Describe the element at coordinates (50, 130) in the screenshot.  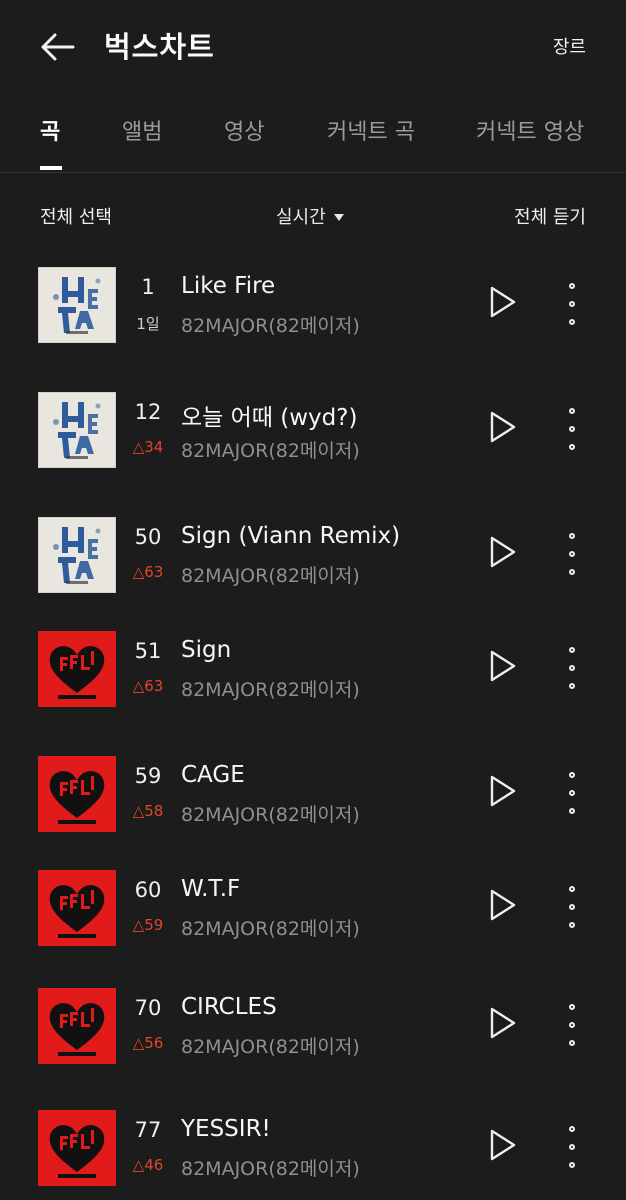
I see `tab-songs: 곡` at that location.